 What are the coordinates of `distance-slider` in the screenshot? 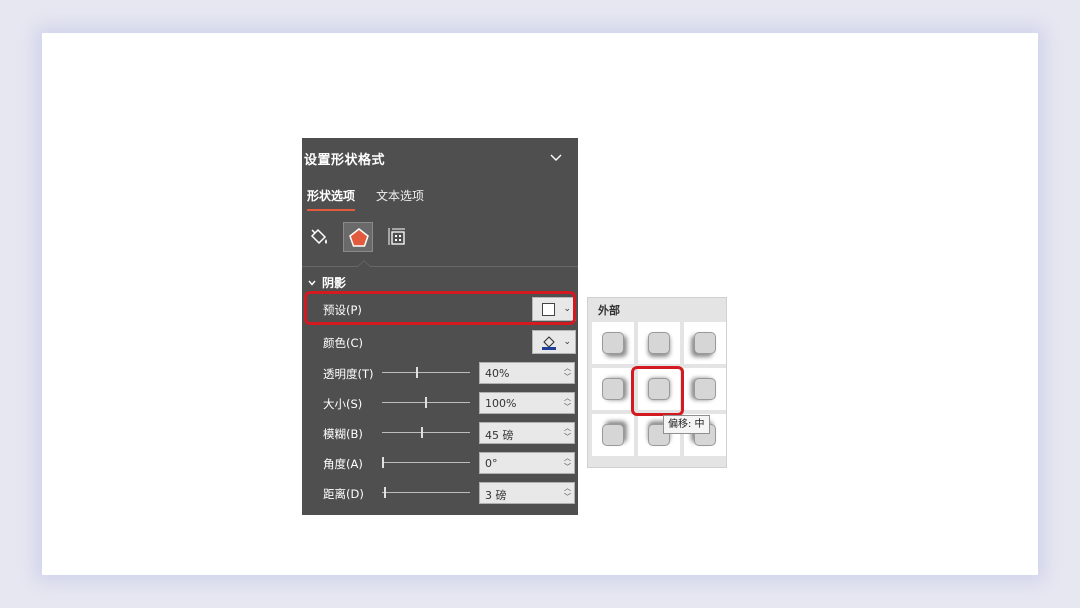 It's located at (426, 493).